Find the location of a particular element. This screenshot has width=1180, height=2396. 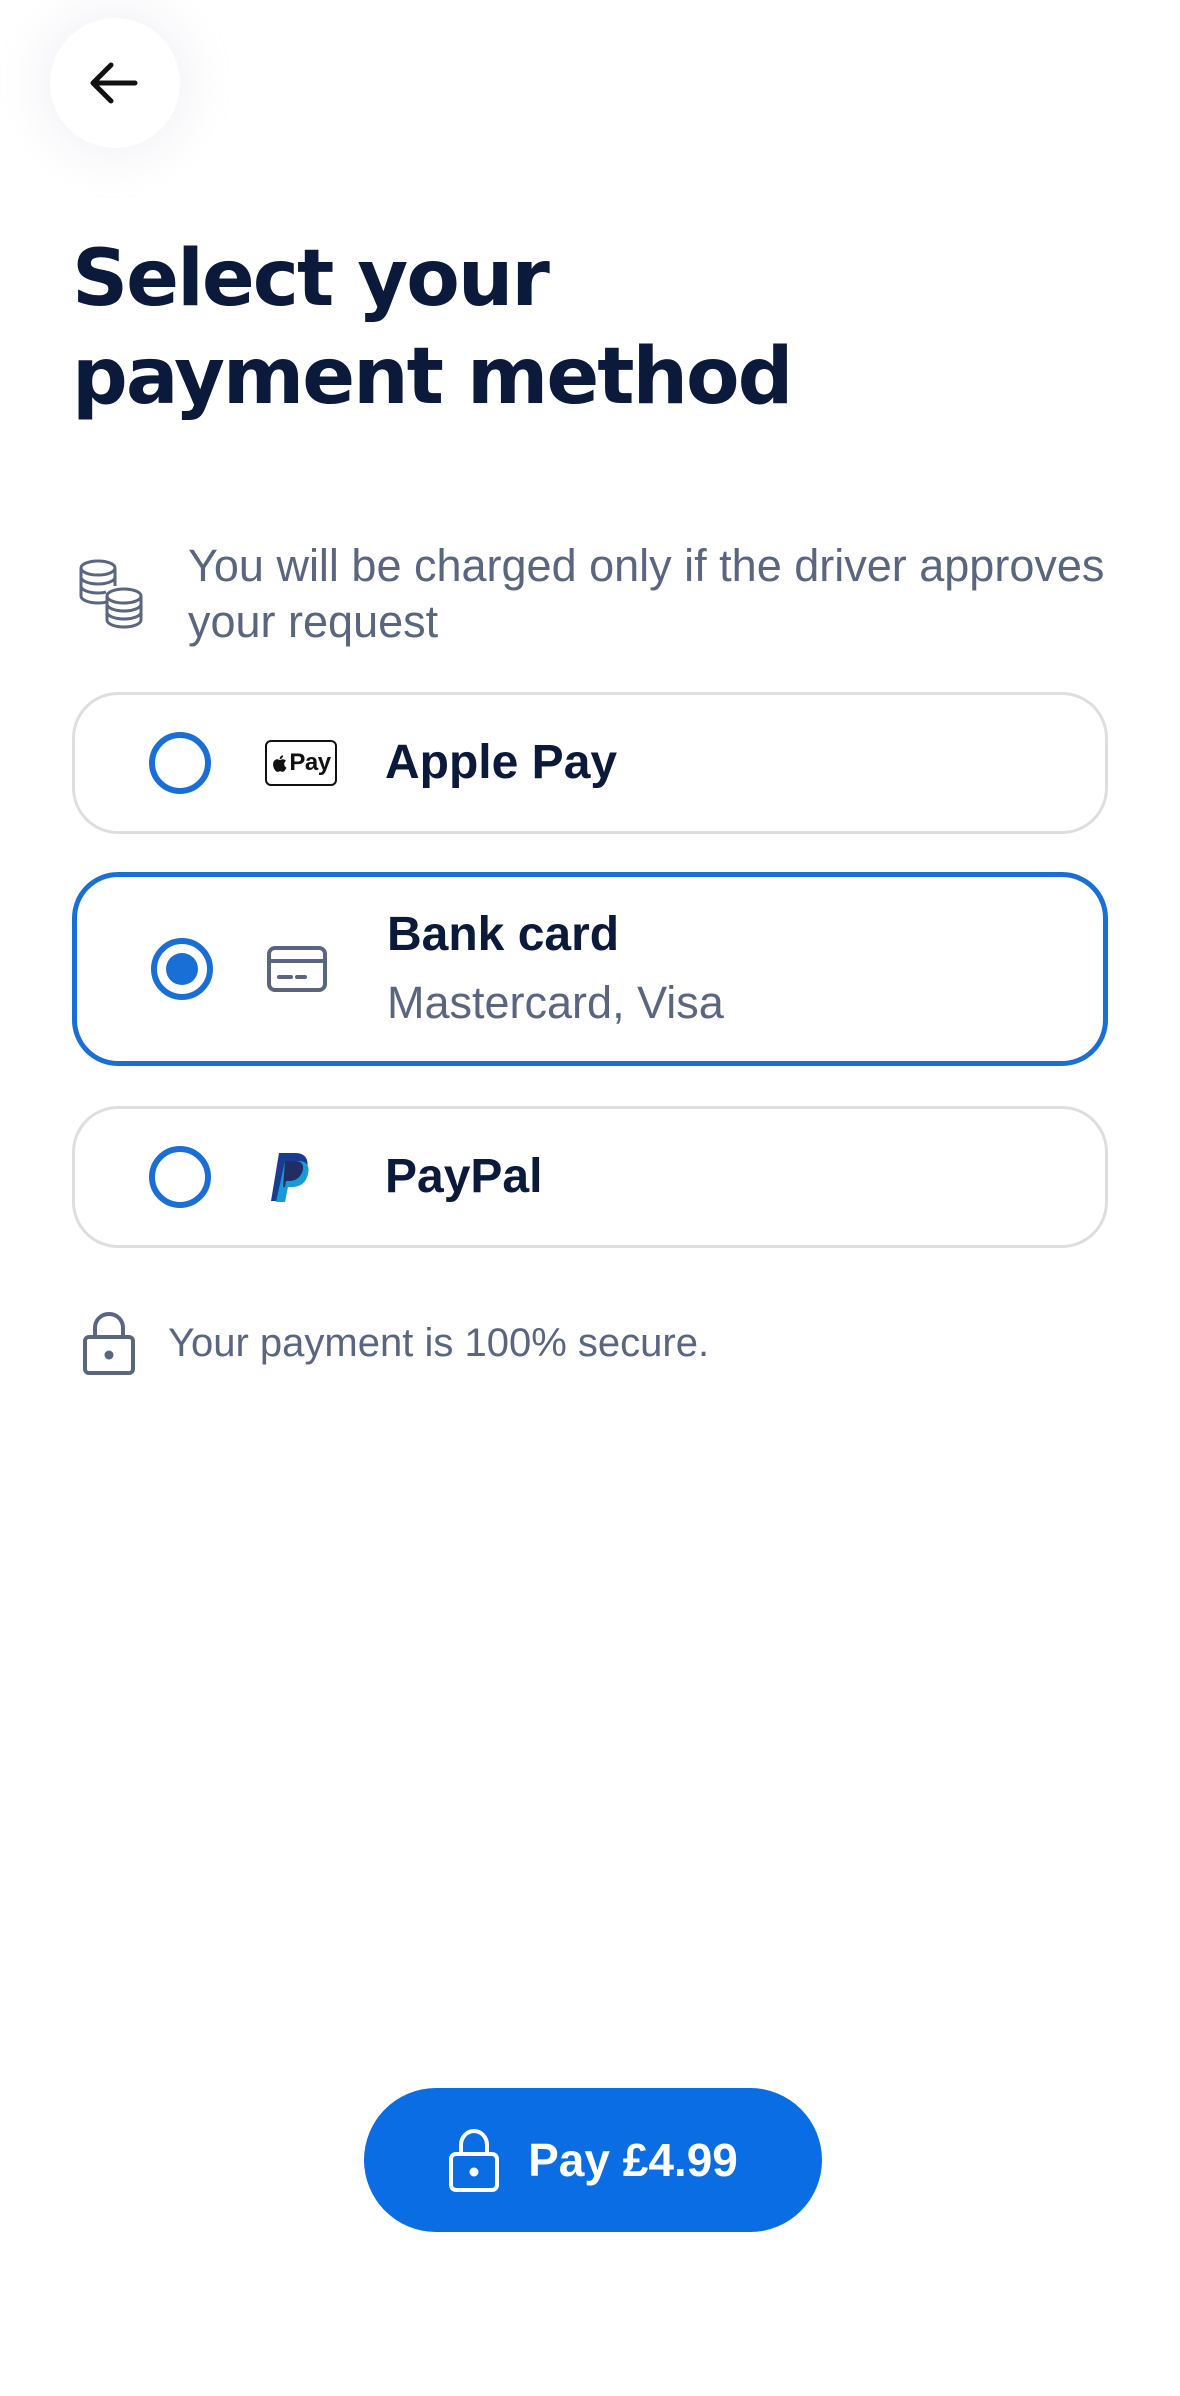

apple-pay-logo: Pay is located at coordinates (301, 763).